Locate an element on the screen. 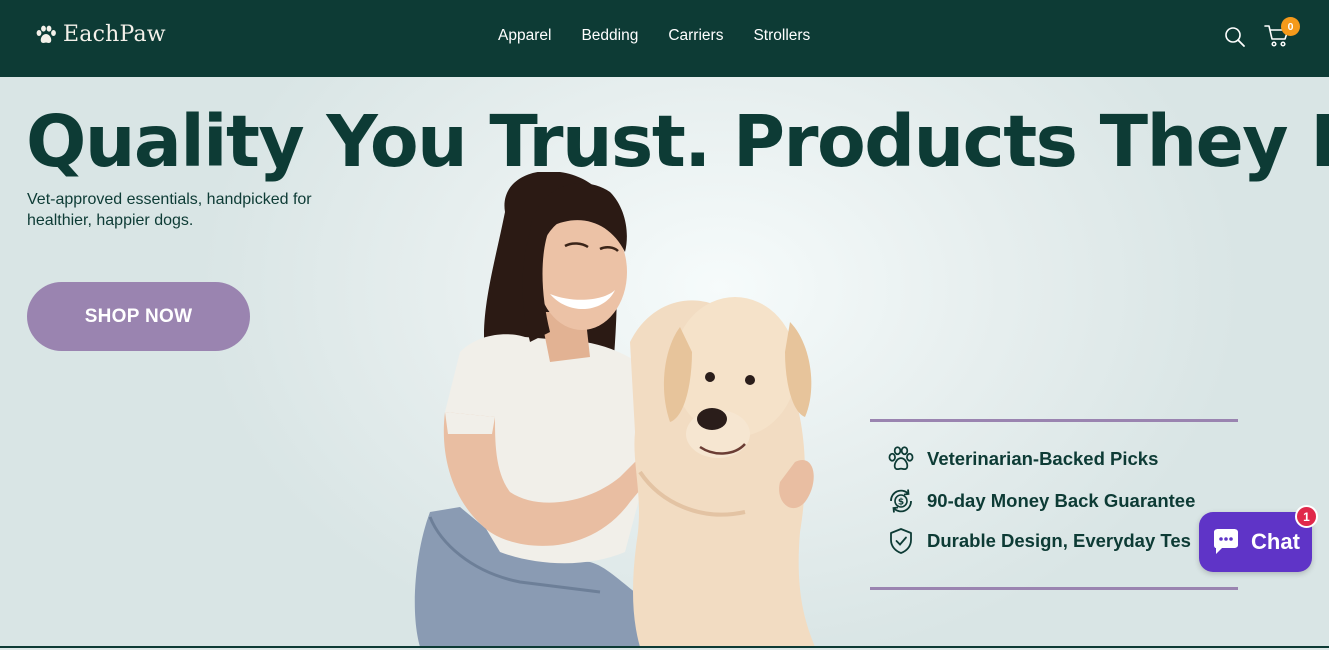 The width and height of the screenshot is (1329, 650). nav-item-bedding: Bedding is located at coordinates (609, 36).